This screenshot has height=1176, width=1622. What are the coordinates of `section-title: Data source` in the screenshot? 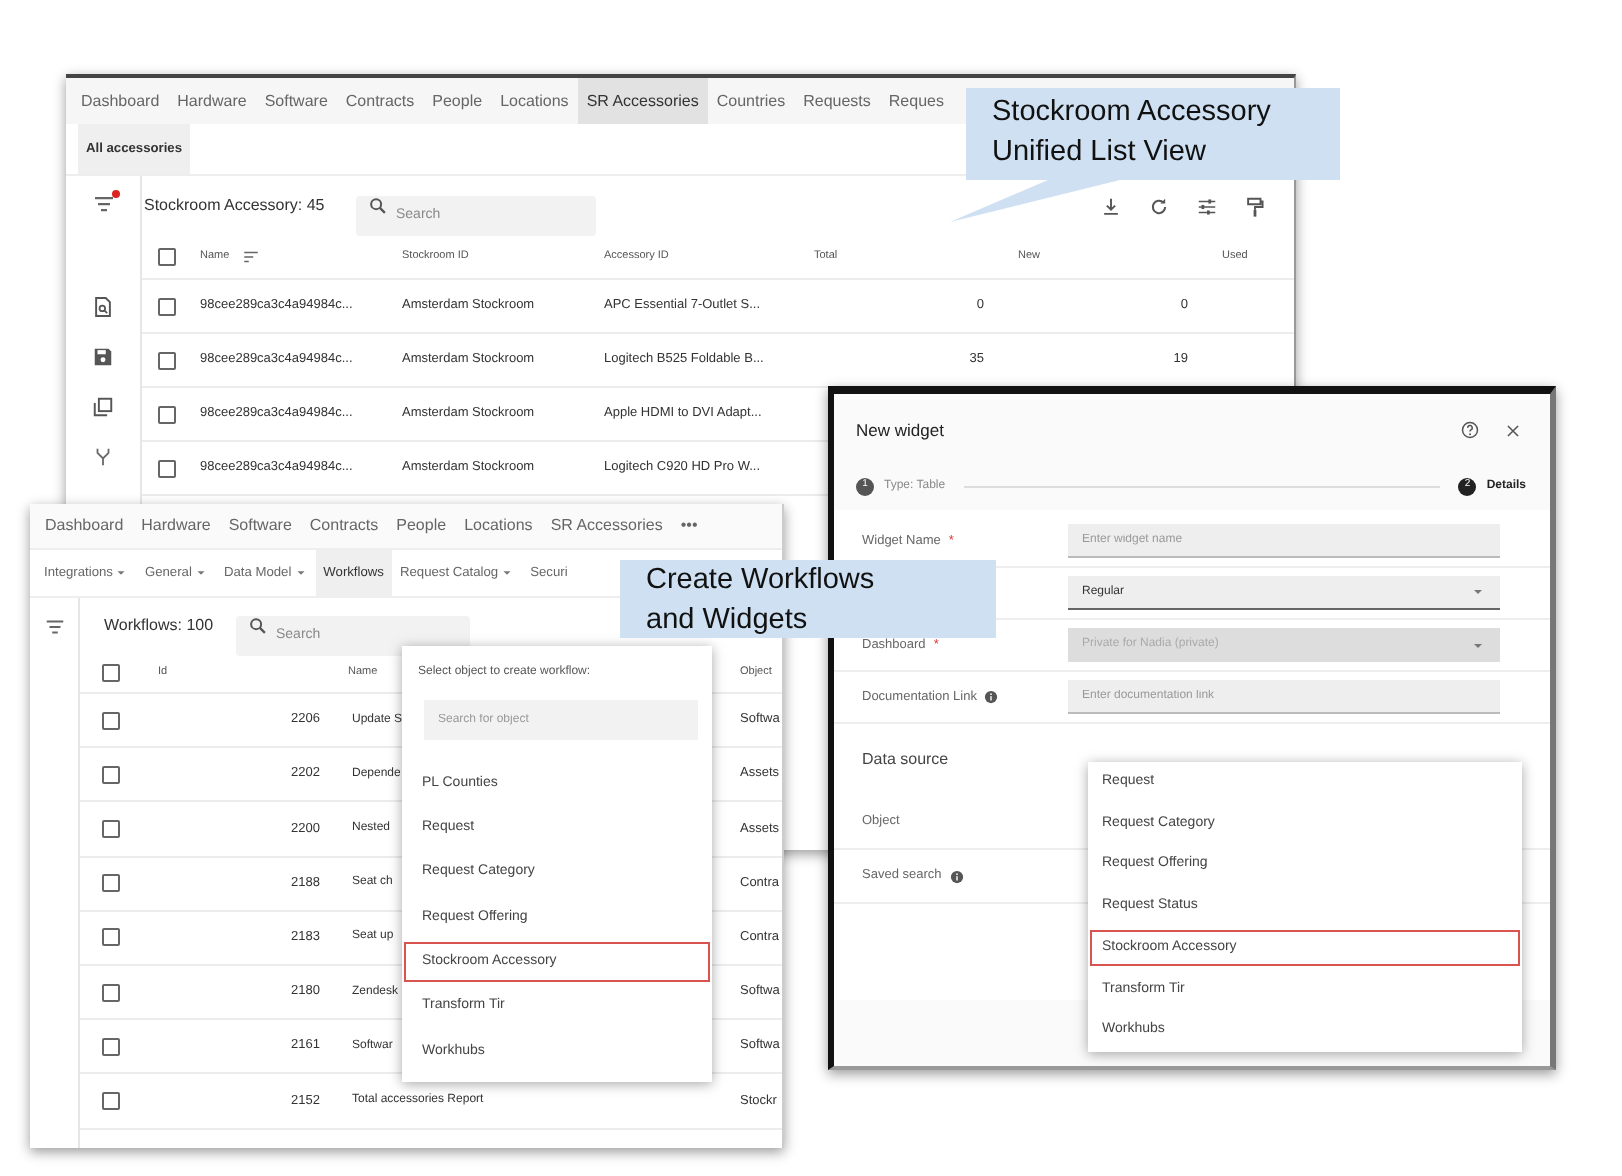 It's located at (904, 760).